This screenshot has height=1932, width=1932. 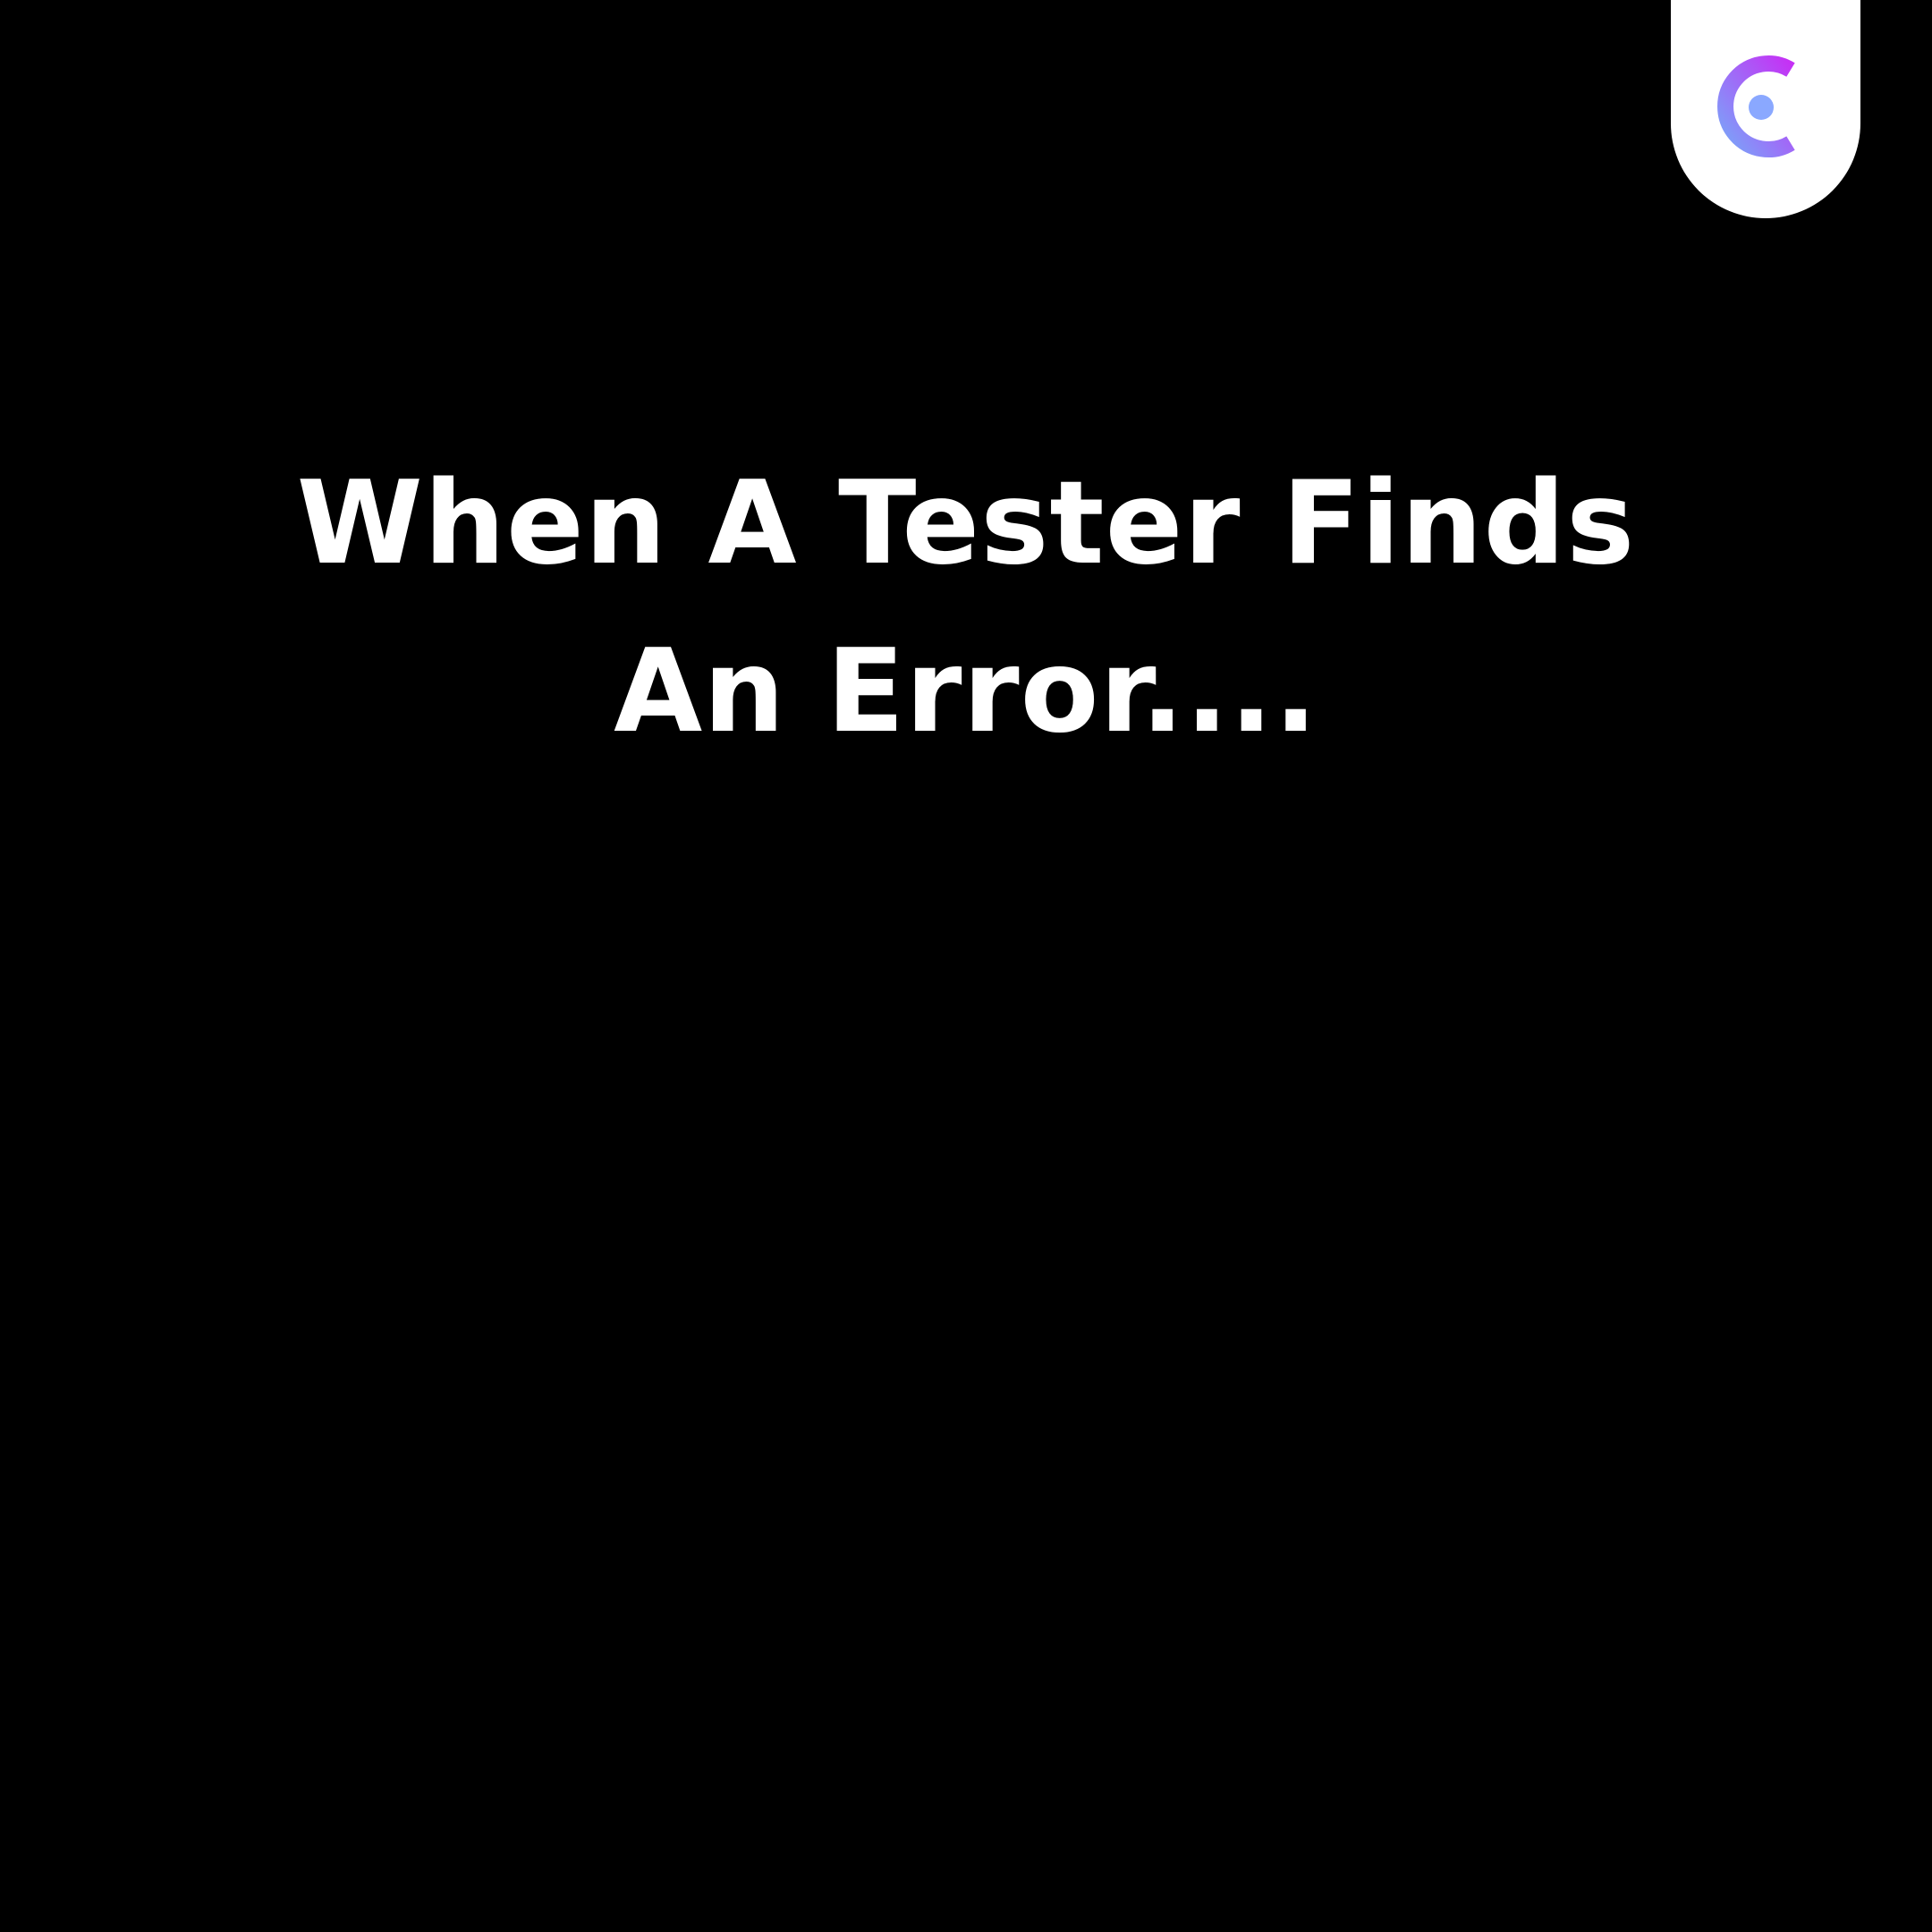 I want to click on logo-tab, so click(x=1765, y=109).